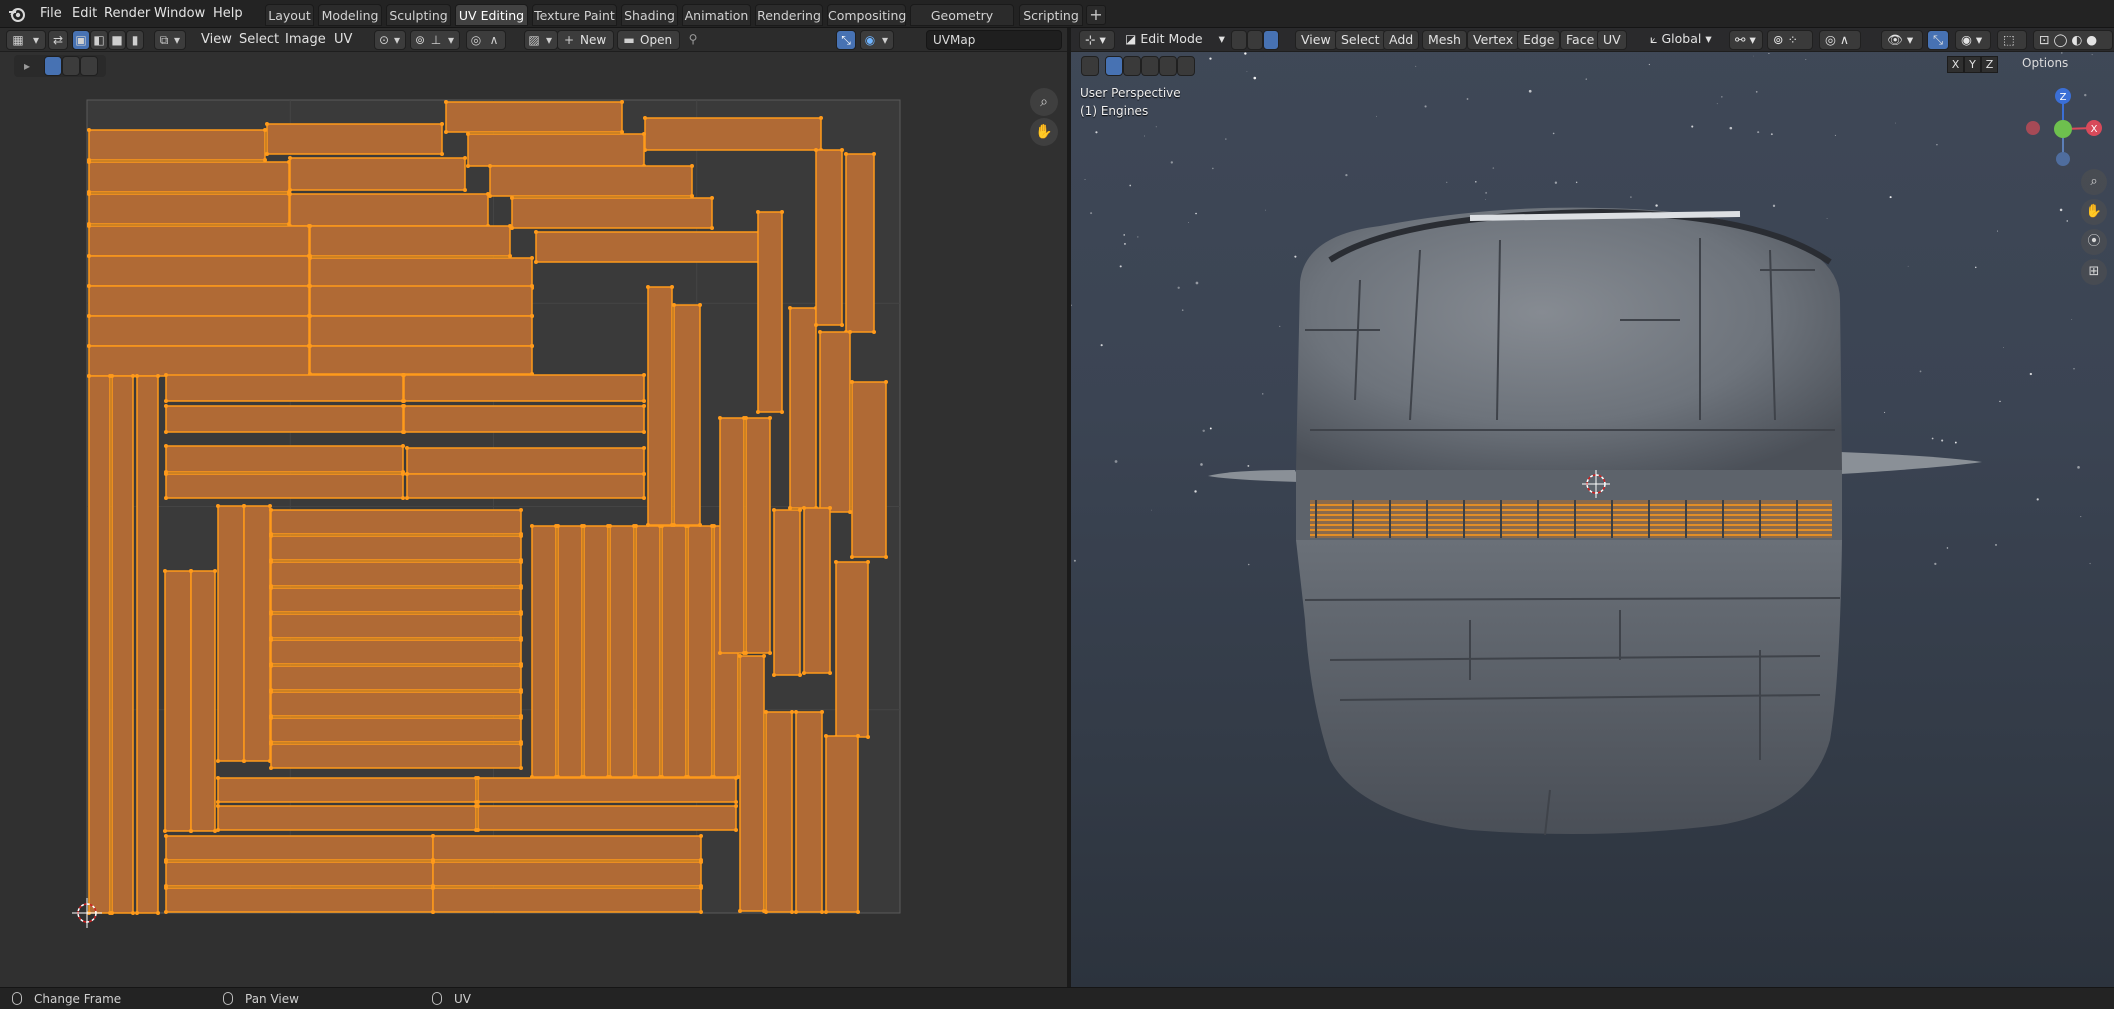  Describe the element at coordinates (1902, 40) in the screenshot. I see `visibility-dropdown: 👁 ▾` at that location.